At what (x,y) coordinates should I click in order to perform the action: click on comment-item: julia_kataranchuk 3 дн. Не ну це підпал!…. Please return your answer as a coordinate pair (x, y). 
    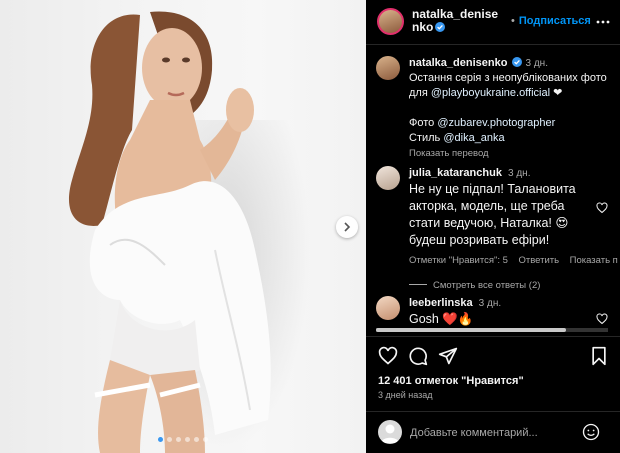
    Looking at the image, I should click on (498, 229).